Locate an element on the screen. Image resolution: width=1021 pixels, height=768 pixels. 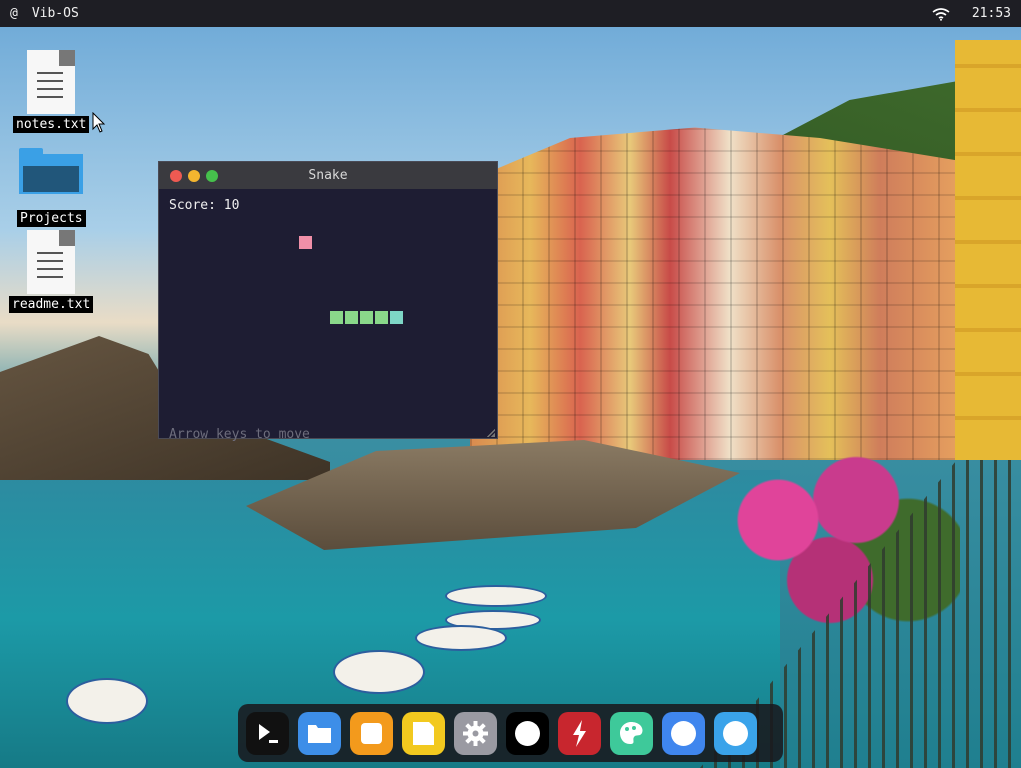
window-titlebar: Snake is located at coordinates (328, 175).